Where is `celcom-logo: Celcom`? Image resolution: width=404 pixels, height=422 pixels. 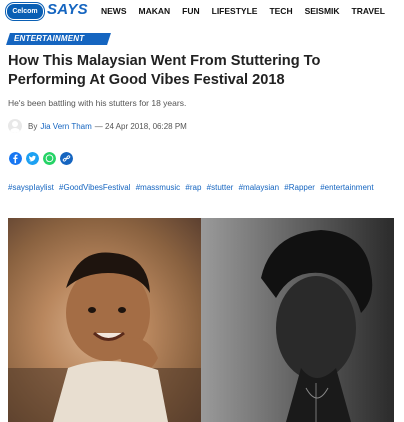 celcom-logo: Celcom is located at coordinates (25, 11).